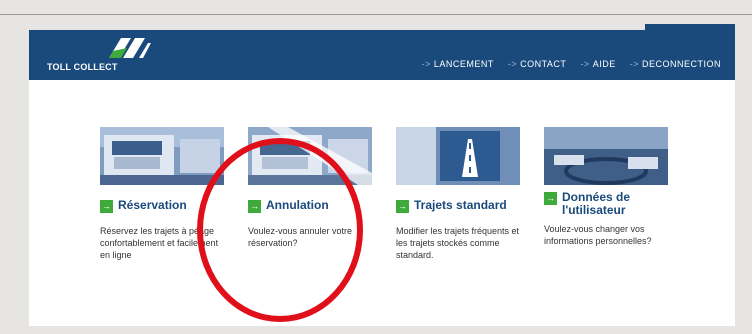  I want to click on top-rule, so click(376, 14).